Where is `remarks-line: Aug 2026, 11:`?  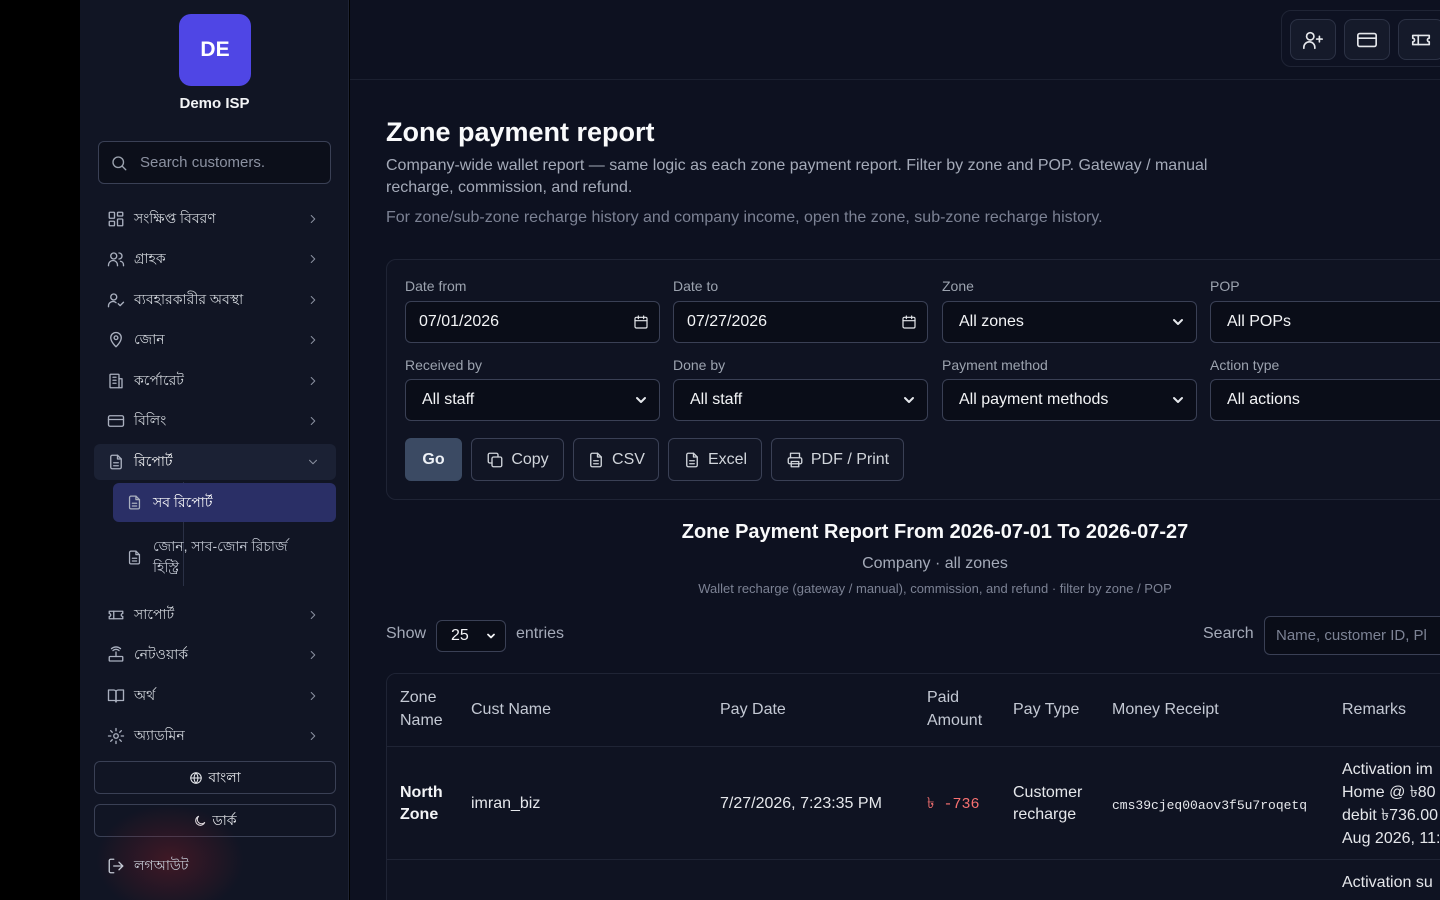
remarks-line: Aug 2026, 11: is located at coordinates (1391, 838).